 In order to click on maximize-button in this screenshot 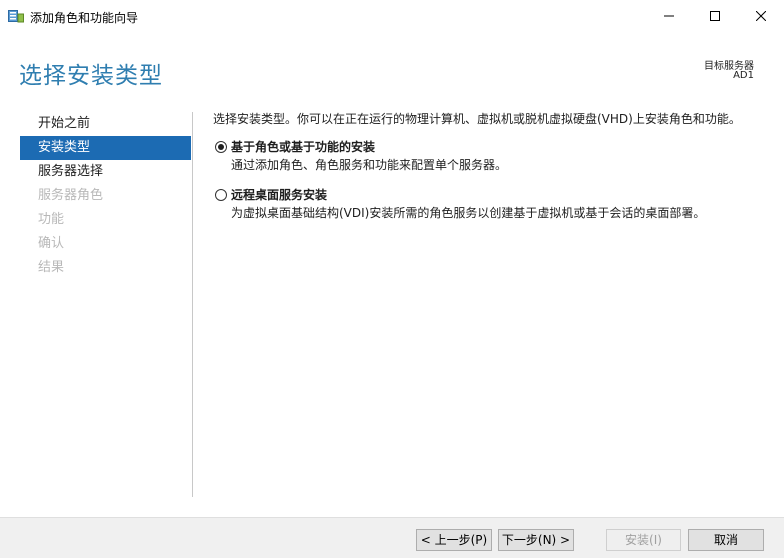, I will do `click(715, 16)`.